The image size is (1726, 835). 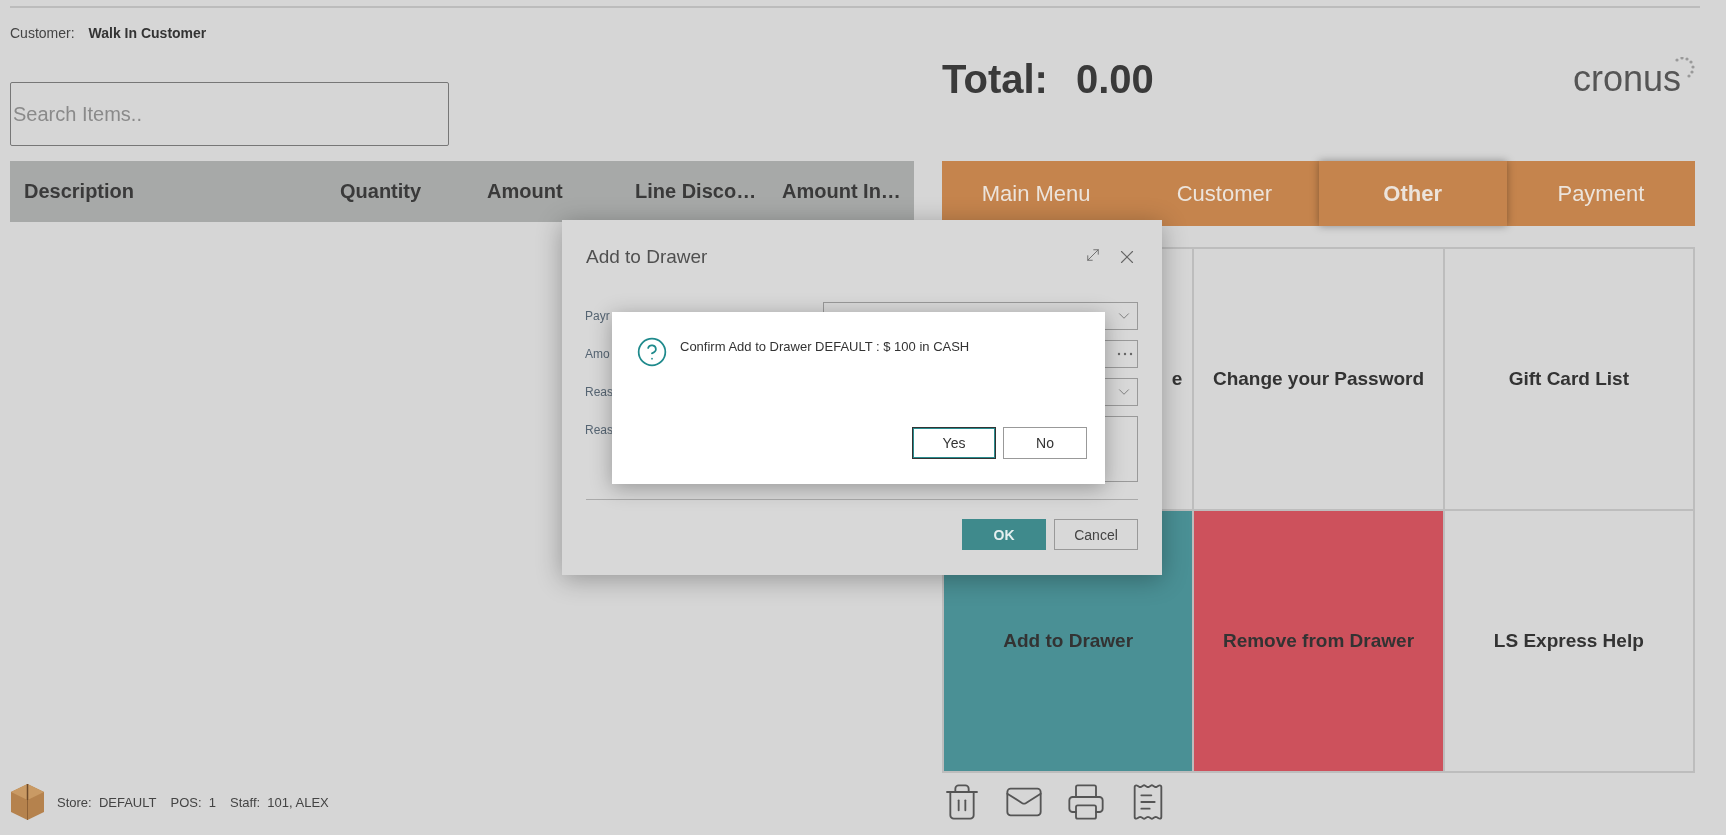 I want to click on cancel-button: Cancel, so click(x=1096, y=534).